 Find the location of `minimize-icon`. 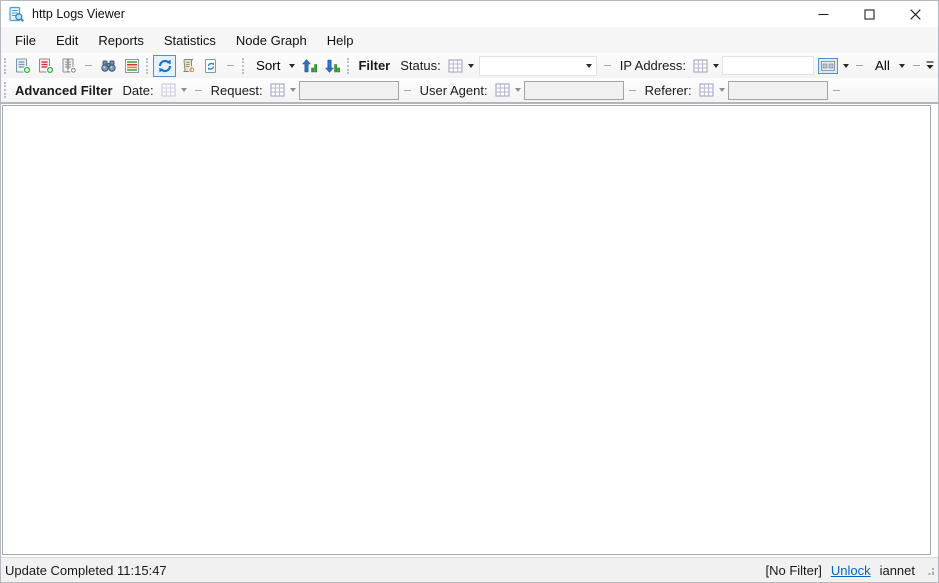

minimize-icon is located at coordinates (823, 14).